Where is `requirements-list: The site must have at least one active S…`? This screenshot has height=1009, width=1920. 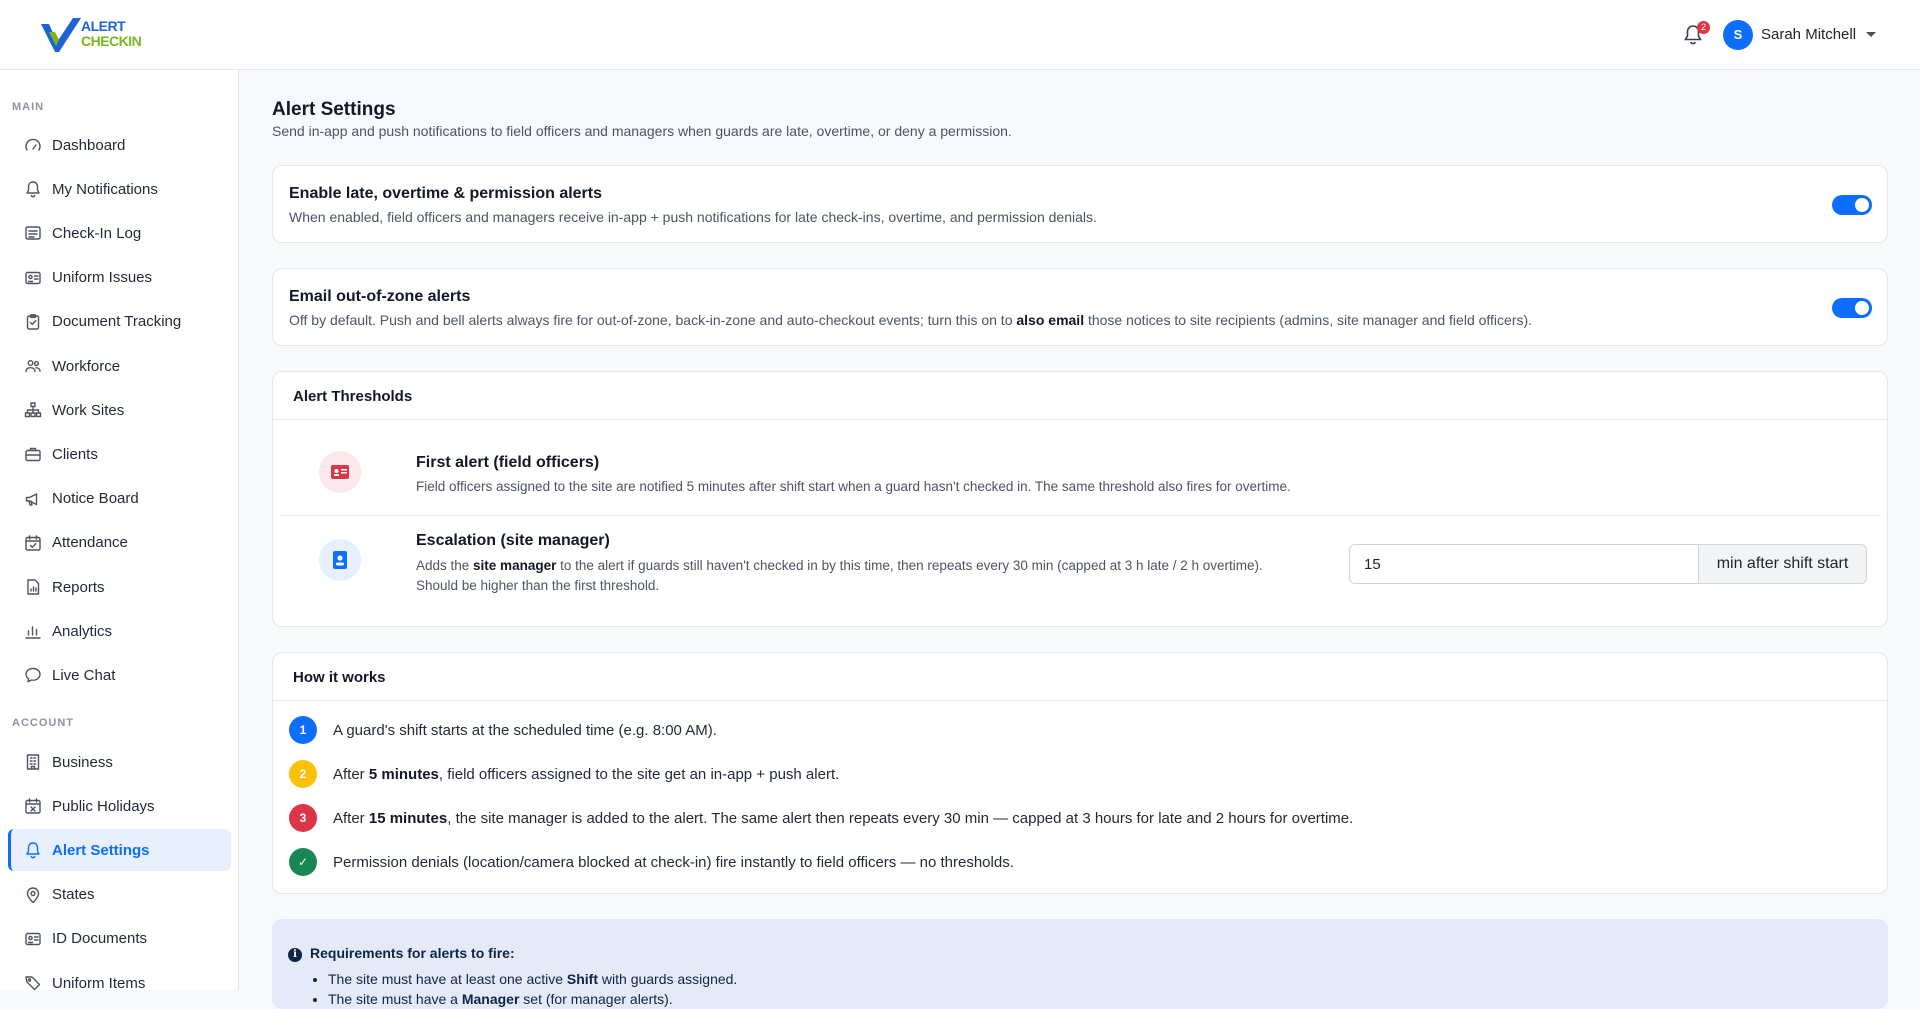
requirements-list: The site must have at least one active S… is located at coordinates (532, 989).